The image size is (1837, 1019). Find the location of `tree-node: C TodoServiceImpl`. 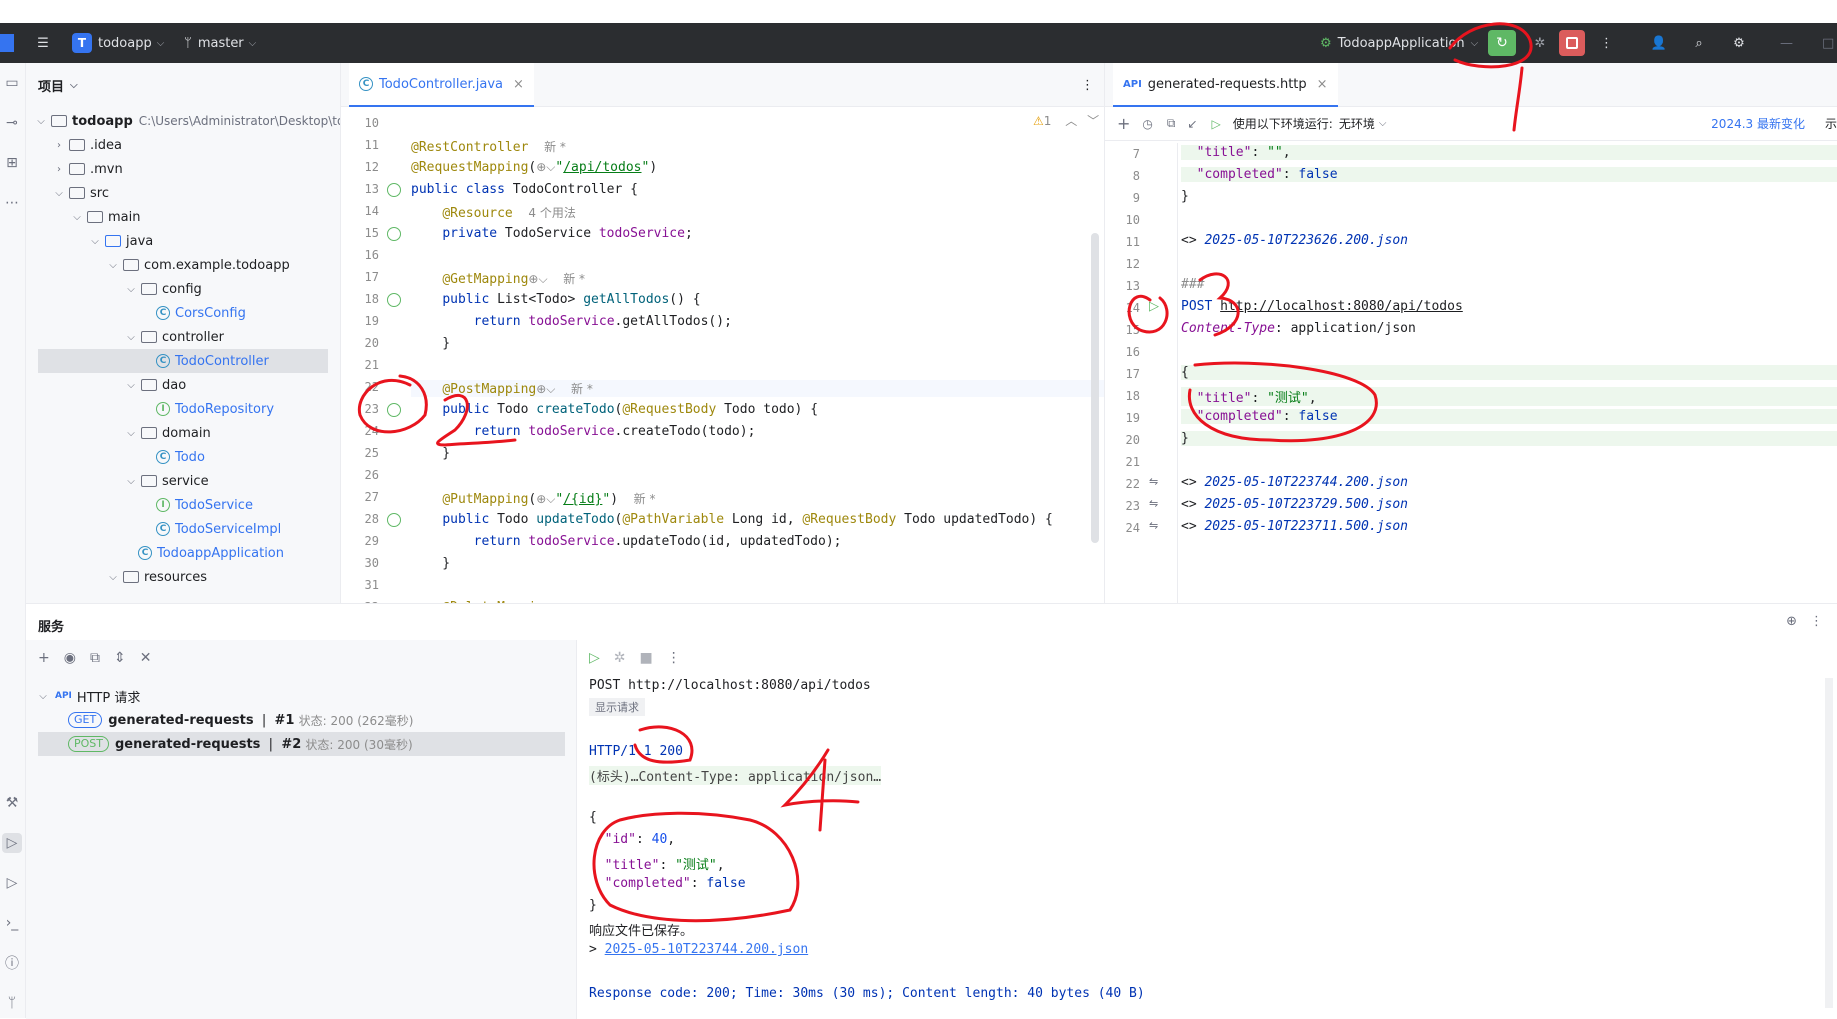

tree-node: C TodoServiceImpl is located at coordinates (218, 529).